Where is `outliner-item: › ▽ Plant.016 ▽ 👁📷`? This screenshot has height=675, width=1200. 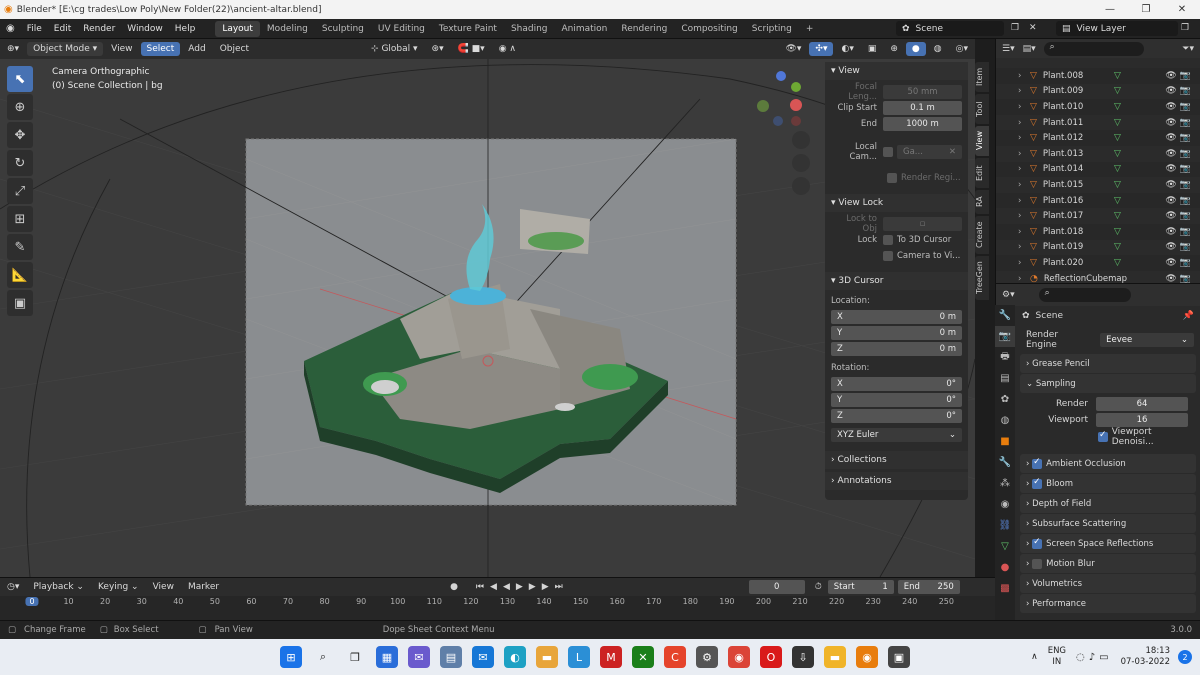
outliner-item: › ▽ Plant.016 ▽ 👁📷 is located at coordinates (1098, 201).